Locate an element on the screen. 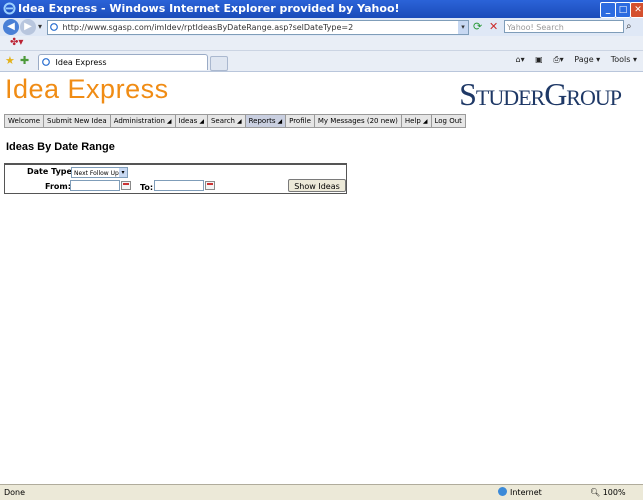 Image resolution: width=643 pixels, height=500 pixels. zoom-level: 🔍︎ 100% is located at coordinates (608, 492).